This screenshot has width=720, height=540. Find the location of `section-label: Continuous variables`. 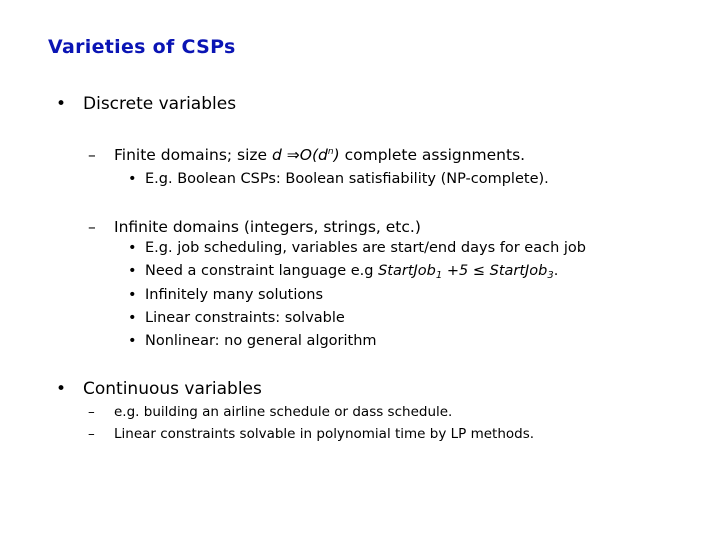

section-label: Continuous variables is located at coordinates (172, 389).